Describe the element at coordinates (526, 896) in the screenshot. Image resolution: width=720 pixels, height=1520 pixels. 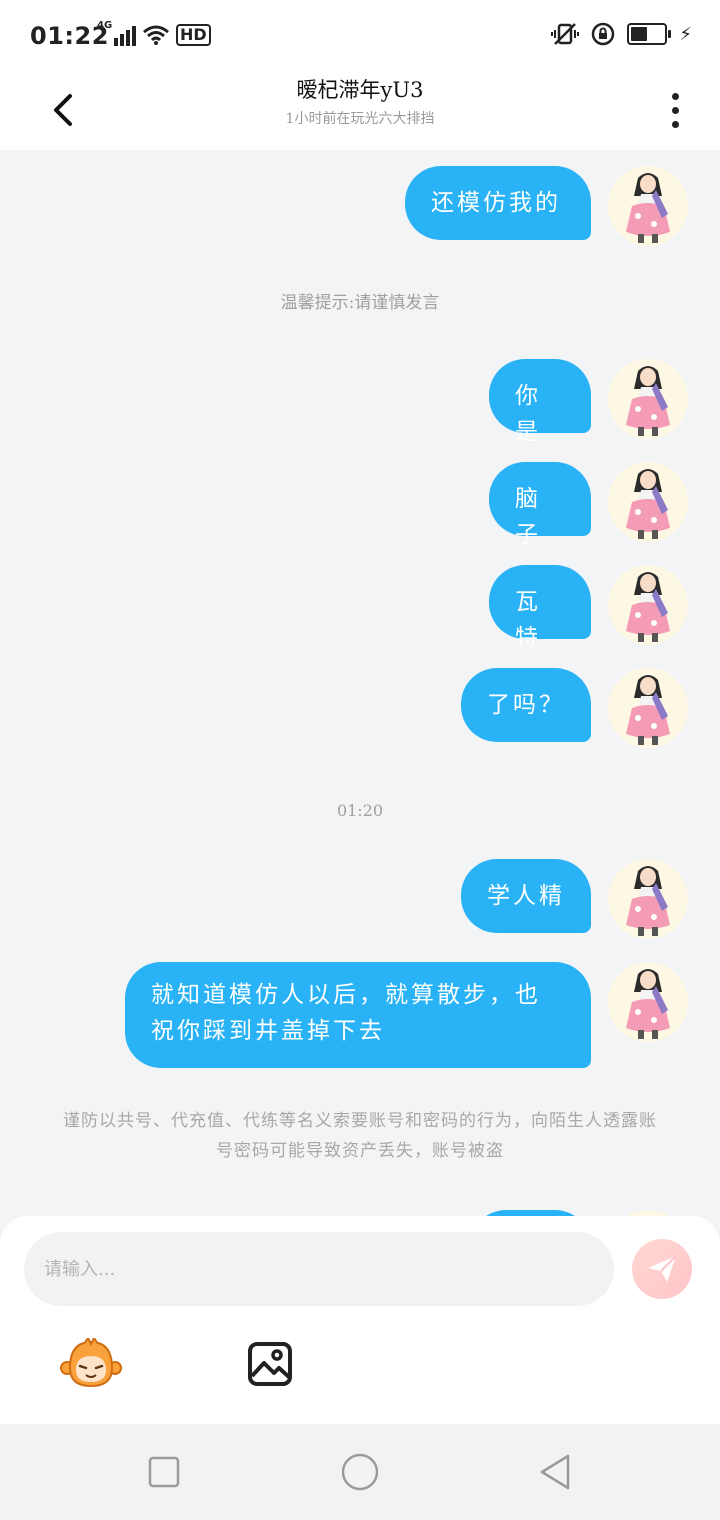
I see `message-bubble: 学人精` at that location.